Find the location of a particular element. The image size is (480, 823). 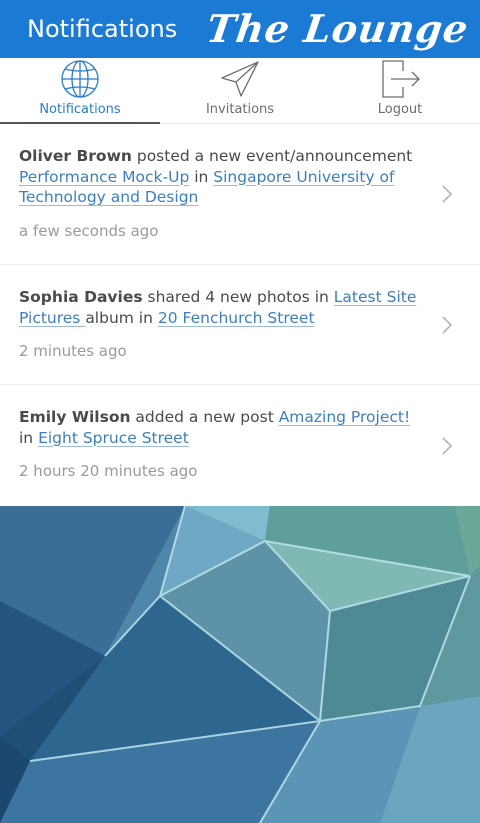

brand-logo: The Lounge is located at coordinates (337, 28).